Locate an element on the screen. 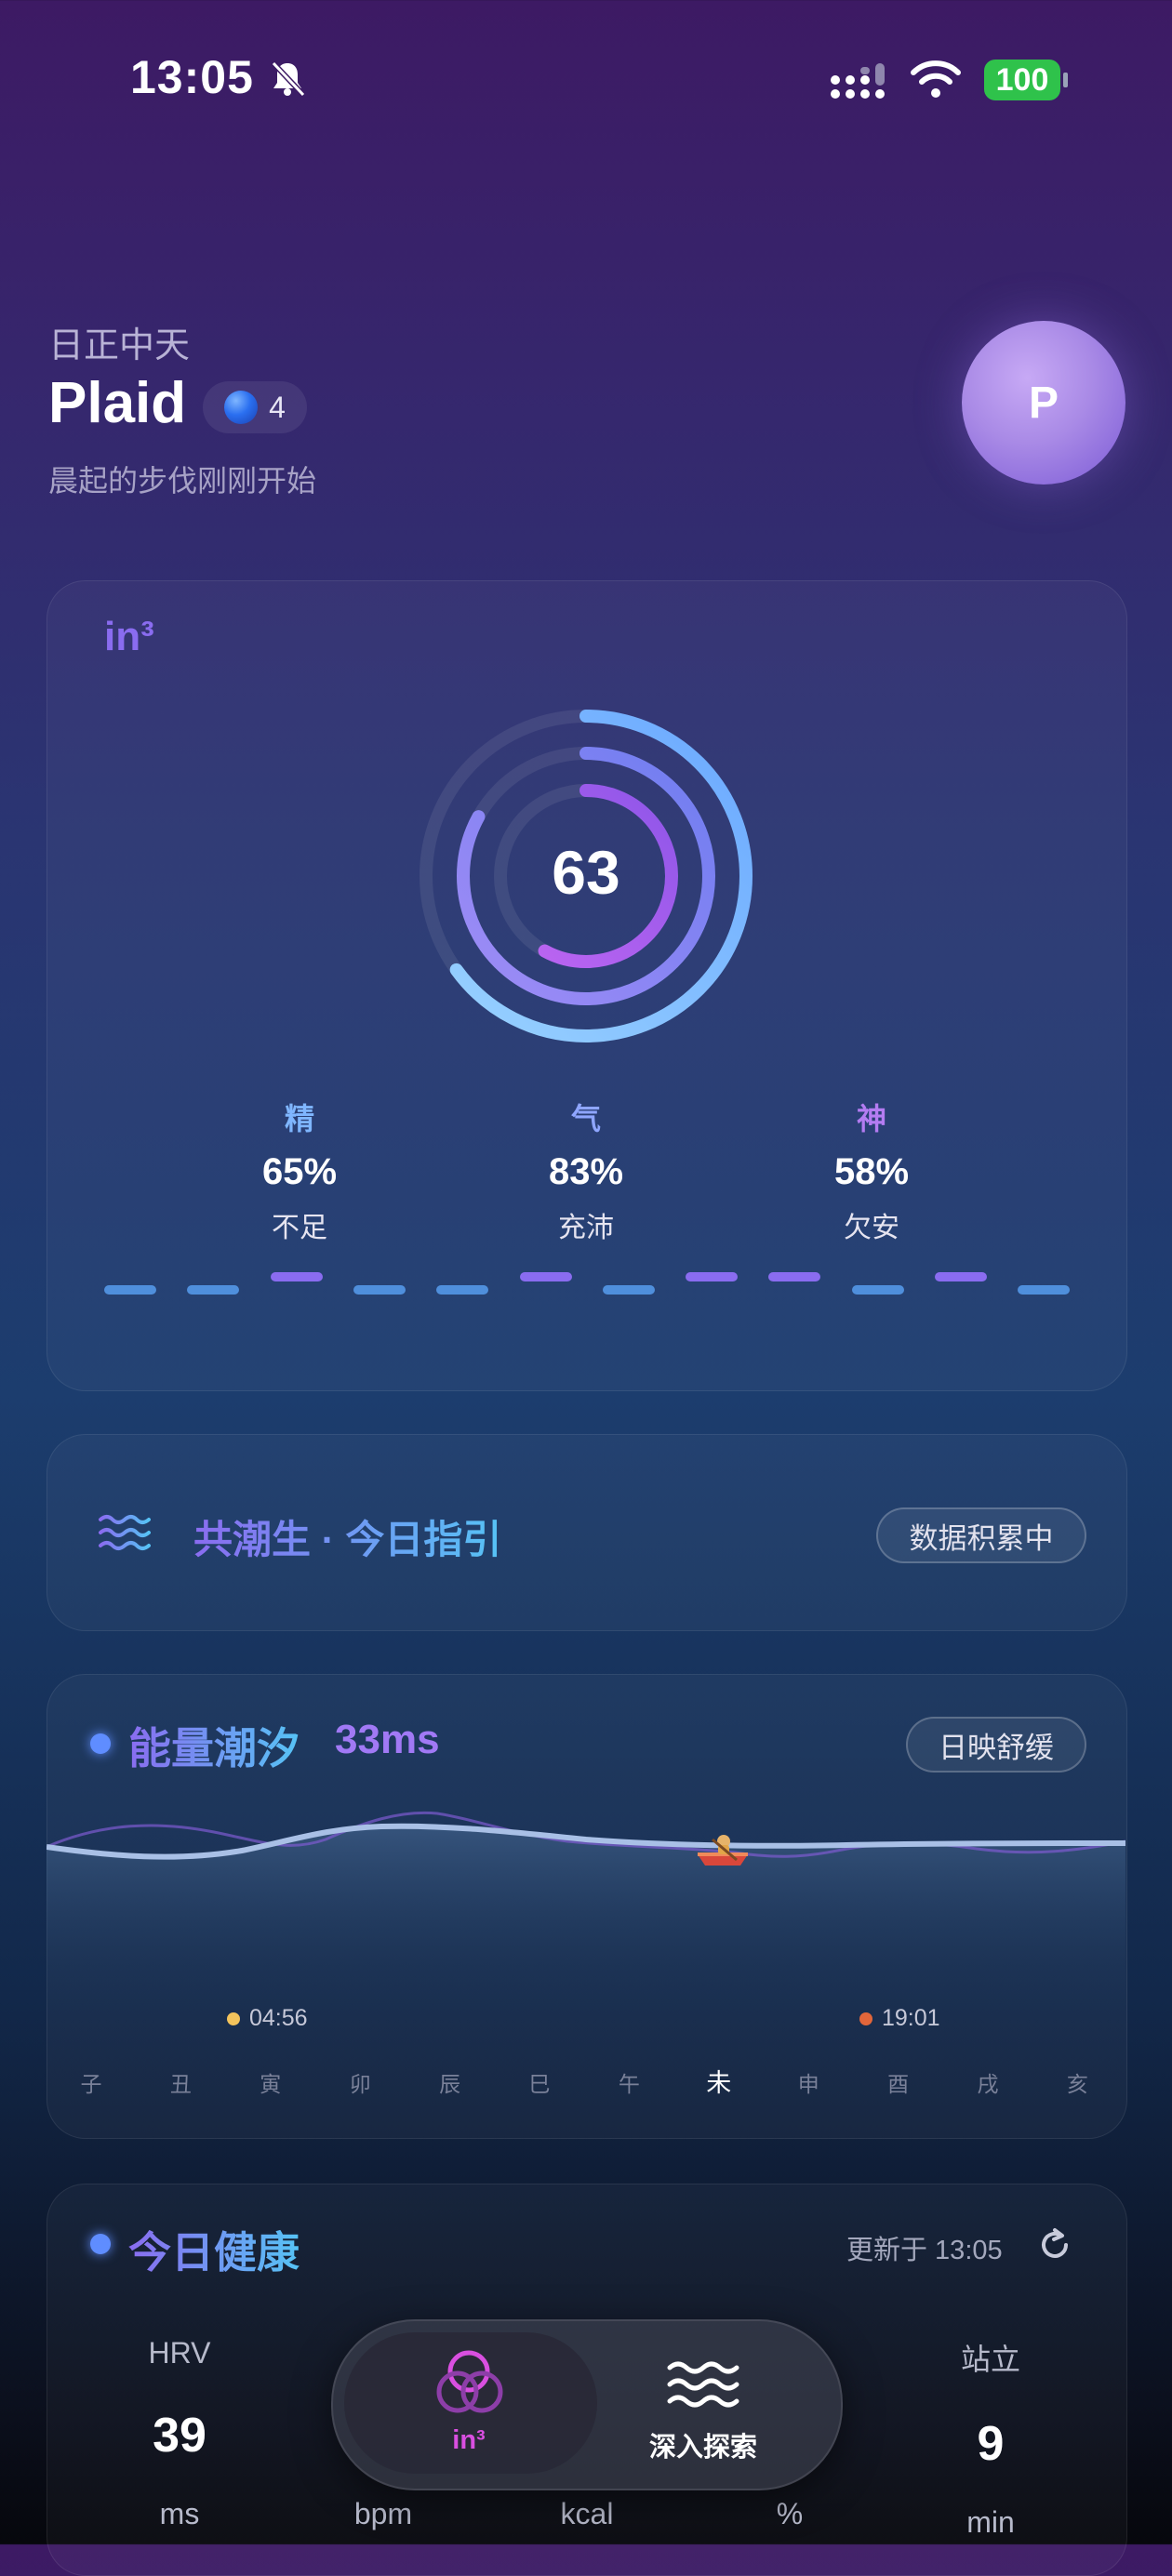  metric-name: 神 is located at coordinates (871, 1118).